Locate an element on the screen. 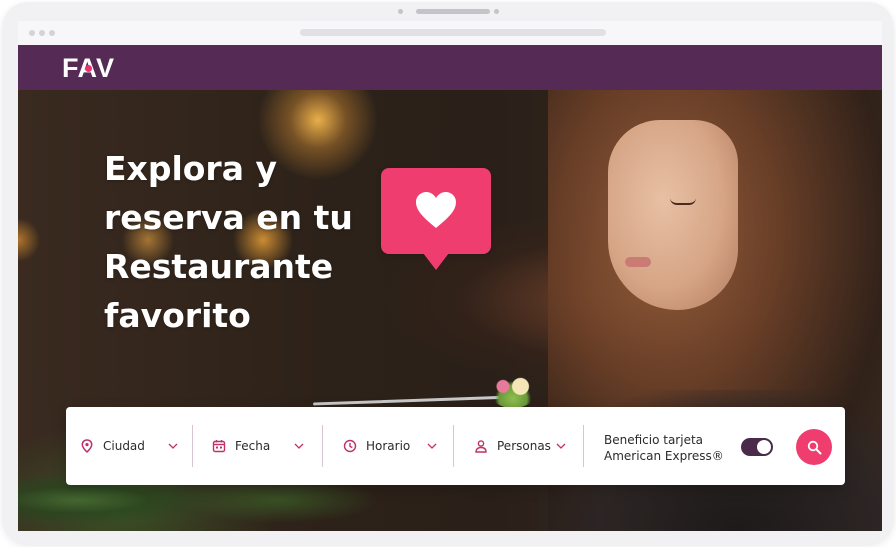  amex-benefit-toggle is located at coordinates (757, 447).